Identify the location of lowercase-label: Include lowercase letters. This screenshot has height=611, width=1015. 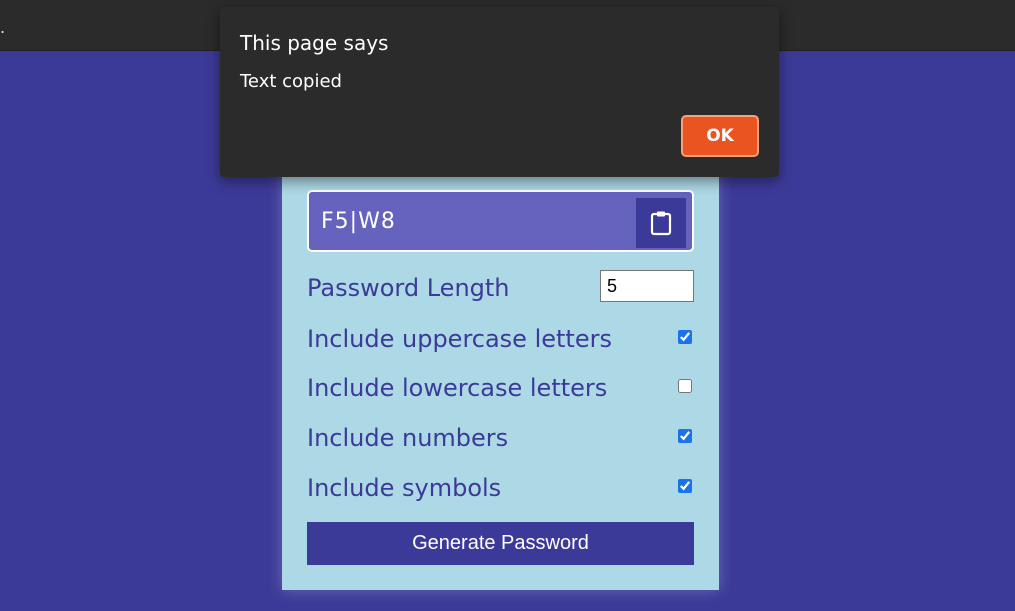
(457, 388).